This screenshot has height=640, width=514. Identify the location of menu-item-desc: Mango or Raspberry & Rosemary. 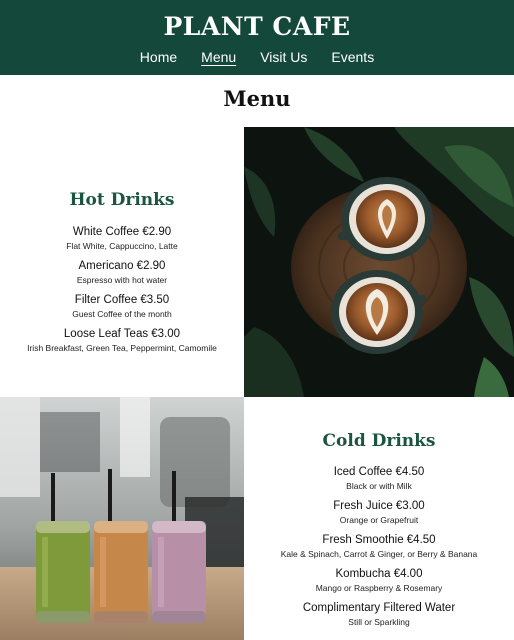
(379, 588).